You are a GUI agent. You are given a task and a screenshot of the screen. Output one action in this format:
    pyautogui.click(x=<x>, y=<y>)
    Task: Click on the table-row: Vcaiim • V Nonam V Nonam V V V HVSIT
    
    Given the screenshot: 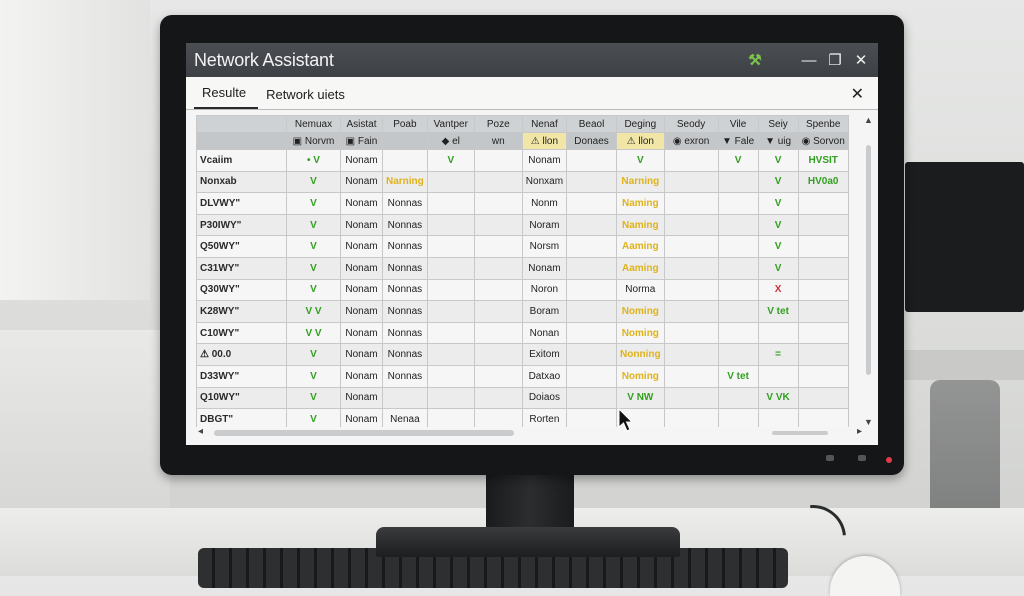 What is the action you would take?
    pyautogui.click(x=522, y=160)
    